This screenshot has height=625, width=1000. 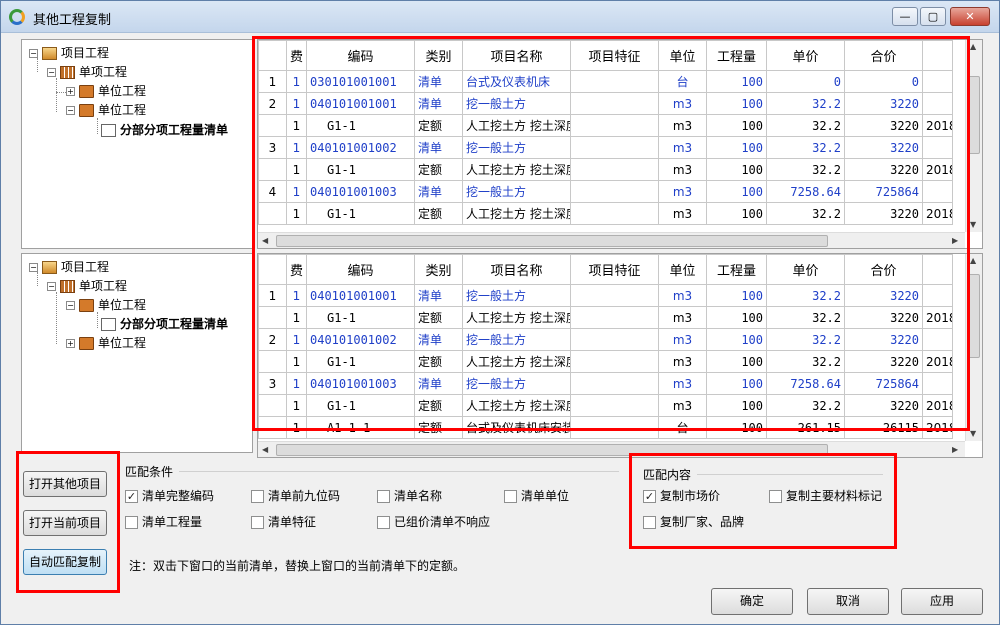 What do you see at coordinates (137, 353) in the screenshot?
I see `bottom-project-tree: − 项目工程 − 单项工程 − 单位工程 分部分项工程量清单 + 单位工程` at bounding box center [137, 353].